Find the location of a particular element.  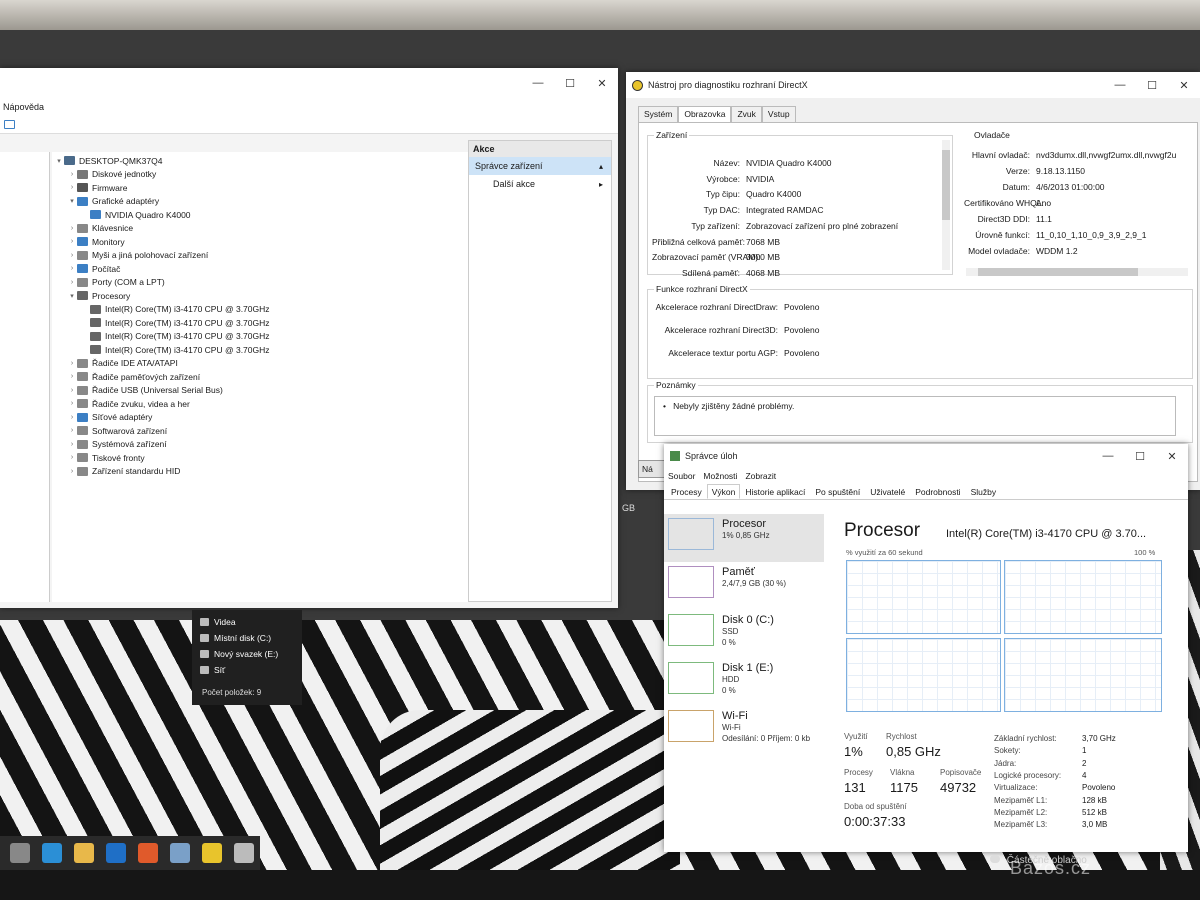

explorer-nav-item: Místní disk (C:) is located at coordinates (247, 638).